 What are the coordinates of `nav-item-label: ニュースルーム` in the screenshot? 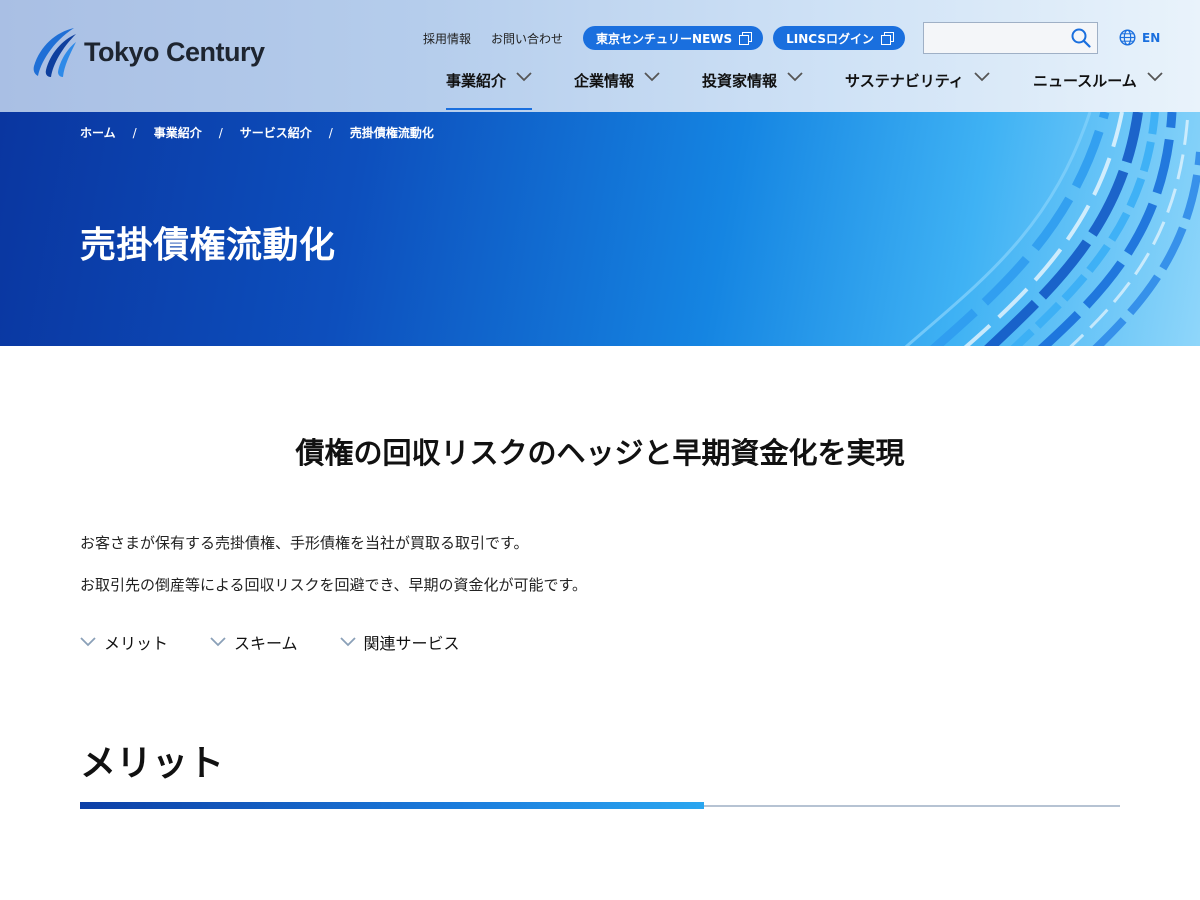 It's located at (1085, 81).